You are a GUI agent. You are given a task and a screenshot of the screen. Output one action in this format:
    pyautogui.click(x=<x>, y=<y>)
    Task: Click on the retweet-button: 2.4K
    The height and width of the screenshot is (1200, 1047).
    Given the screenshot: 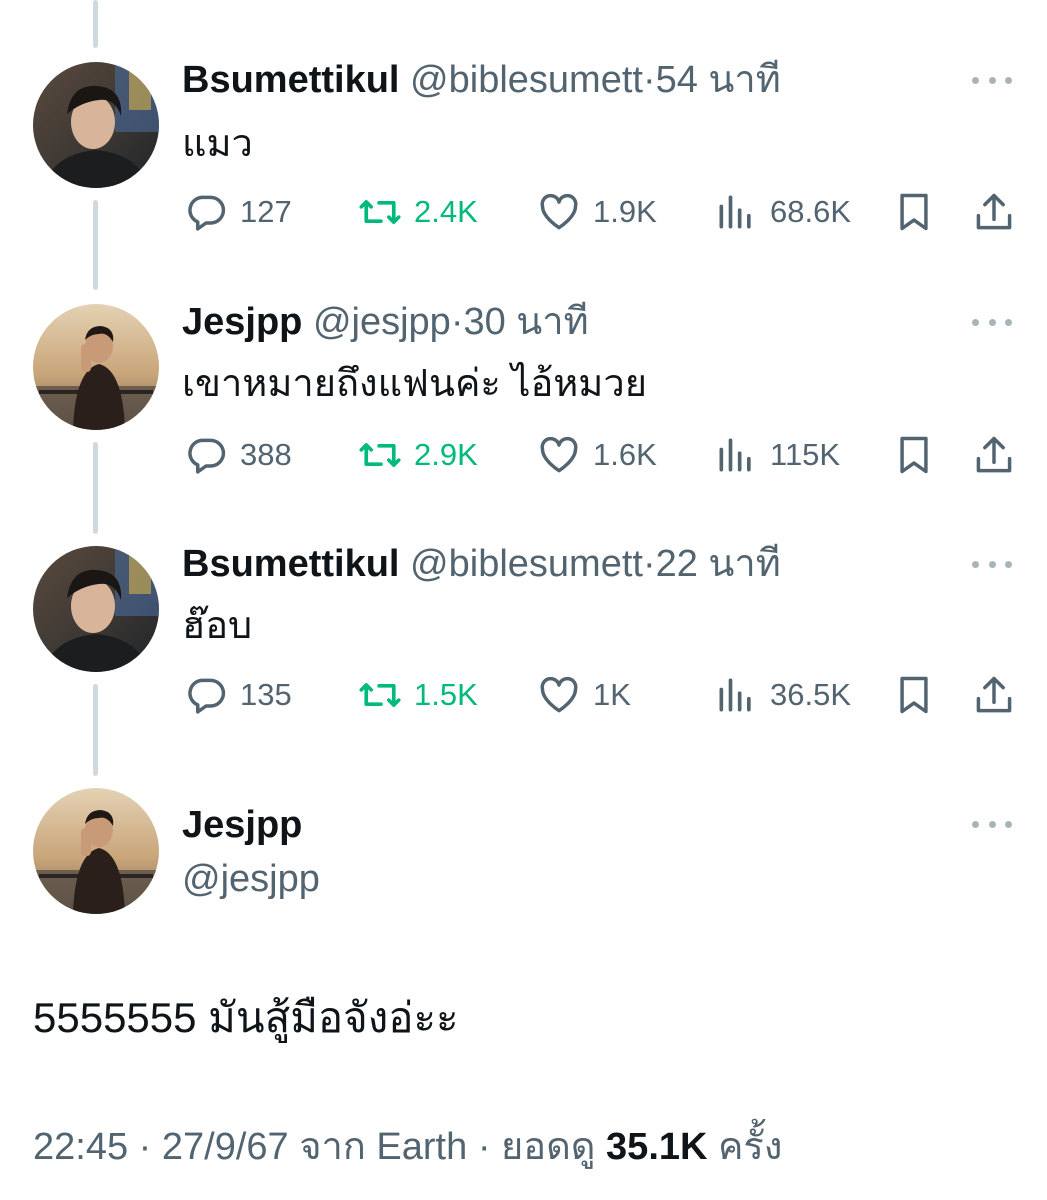 What is the action you would take?
    pyautogui.click(x=418, y=212)
    